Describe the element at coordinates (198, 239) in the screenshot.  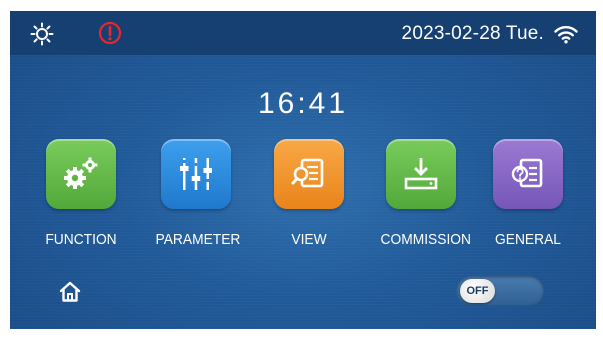
I see `menu-parameter-label: PARAMETER` at that location.